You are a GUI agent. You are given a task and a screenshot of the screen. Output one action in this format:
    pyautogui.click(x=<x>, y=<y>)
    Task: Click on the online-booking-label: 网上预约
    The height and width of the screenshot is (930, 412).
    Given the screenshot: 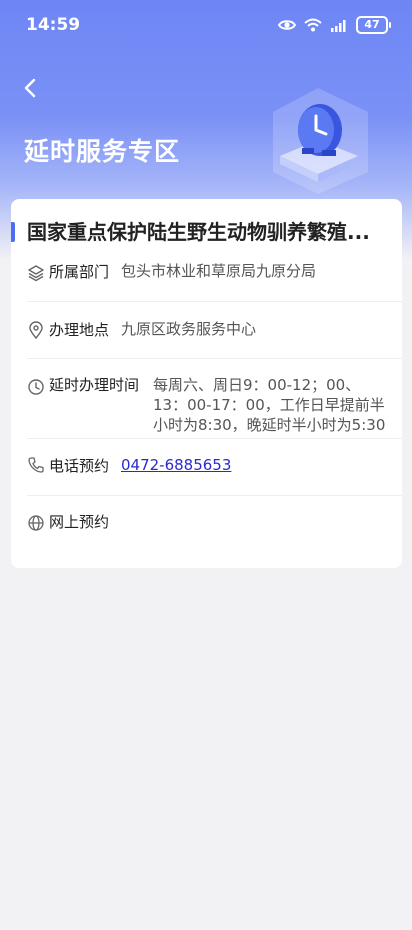 What is the action you would take?
    pyautogui.click(x=79, y=522)
    